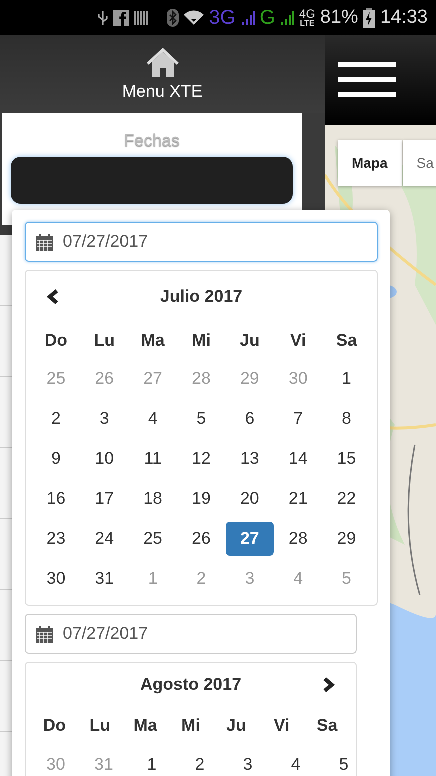 This screenshot has width=436, height=776. What do you see at coordinates (404, 17) in the screenshot?
I see `clock: 14:33` at bounding box center [404, 17].